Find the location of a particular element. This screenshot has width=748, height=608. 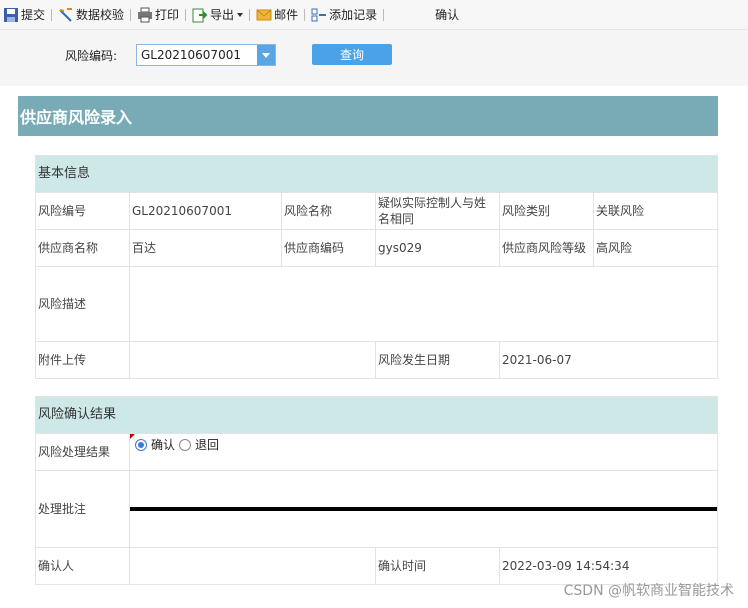

export-label: 导出 is located at coordinates (222, 15).